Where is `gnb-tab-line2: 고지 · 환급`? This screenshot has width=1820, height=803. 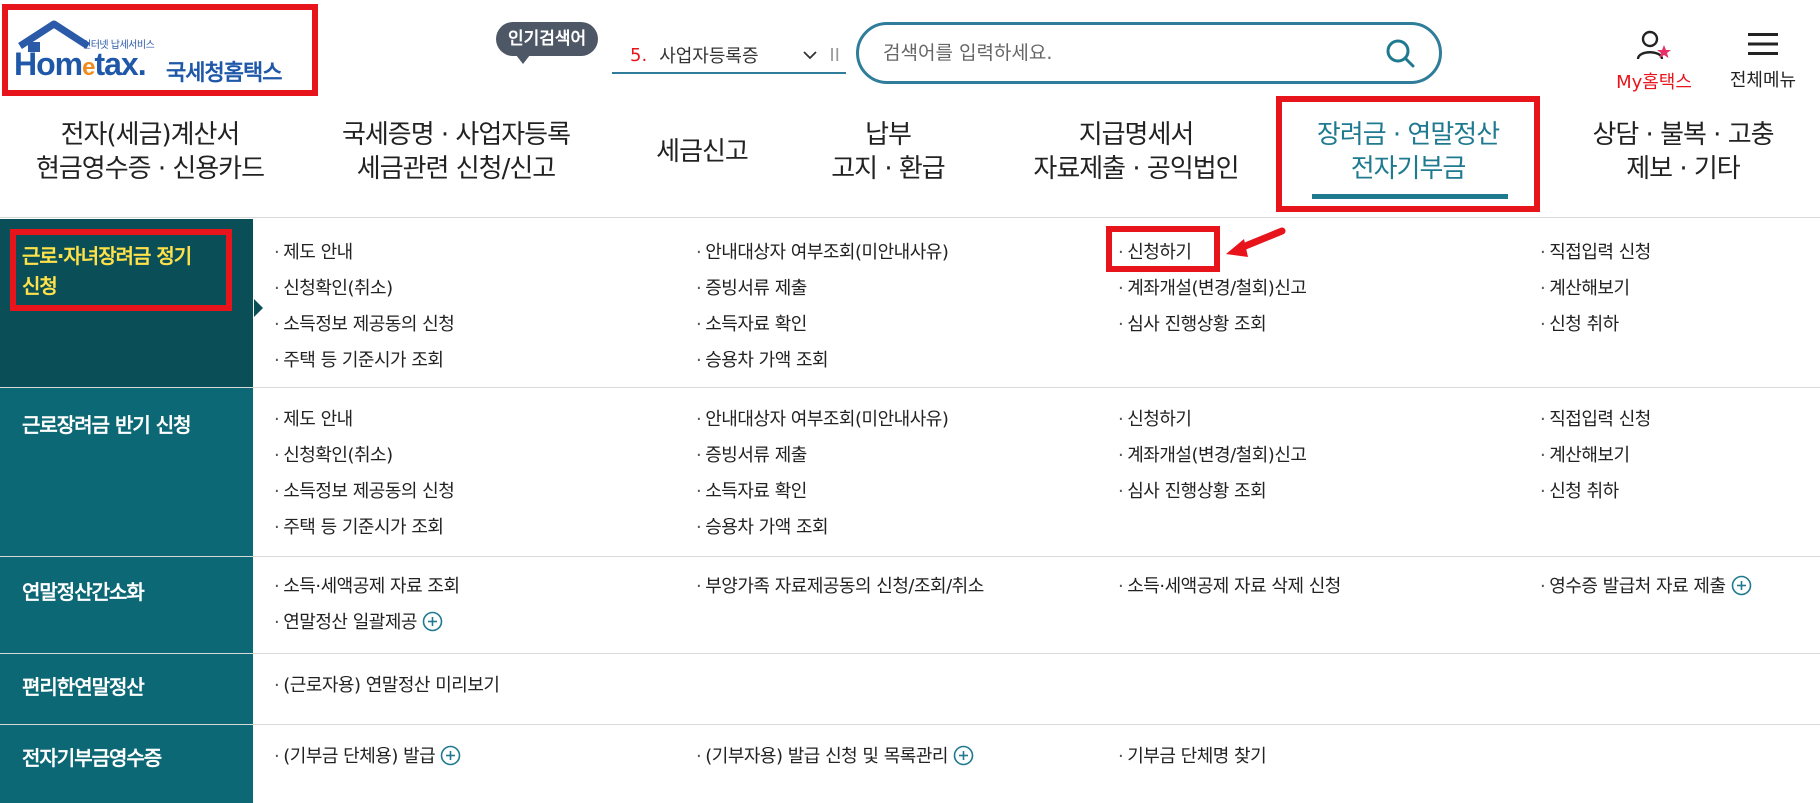
gnb-tab-line2: 고지 · 환급 is located at coordinates (888, 169).